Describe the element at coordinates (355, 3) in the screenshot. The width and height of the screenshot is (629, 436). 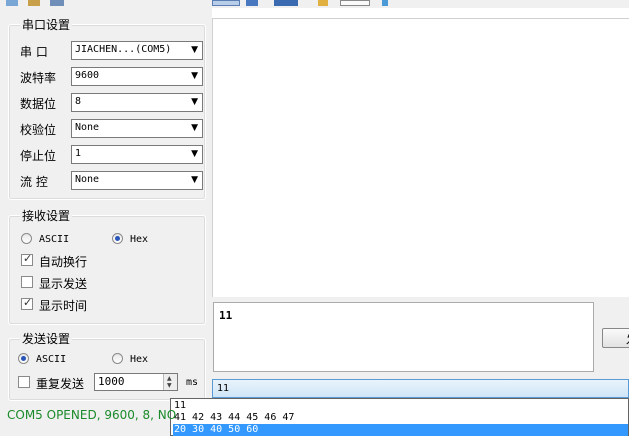
I see `toolbar-field-icon` at that location.